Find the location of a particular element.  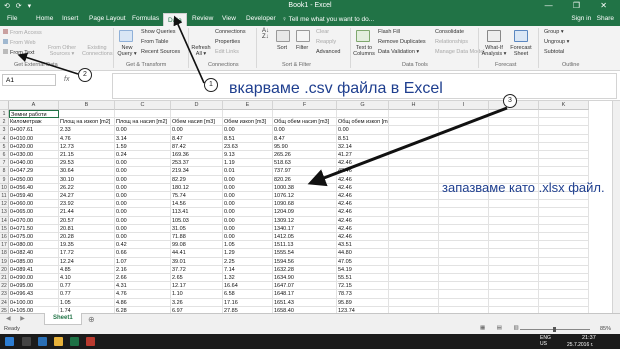

annotation-save-xlsx: запазваме като .xlsx файл. is located at coordinates (523, 187).